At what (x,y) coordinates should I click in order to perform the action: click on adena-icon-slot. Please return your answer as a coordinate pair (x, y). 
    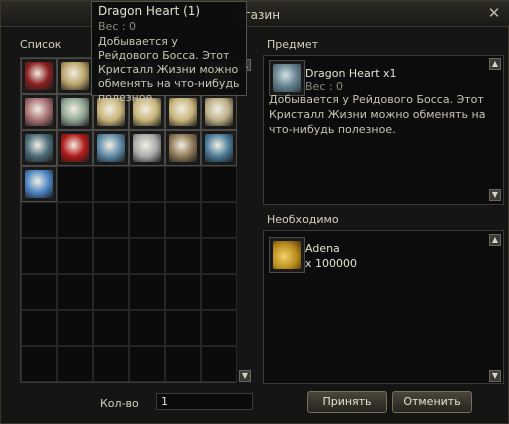
    Looking at the image, I should click on (287, 255).